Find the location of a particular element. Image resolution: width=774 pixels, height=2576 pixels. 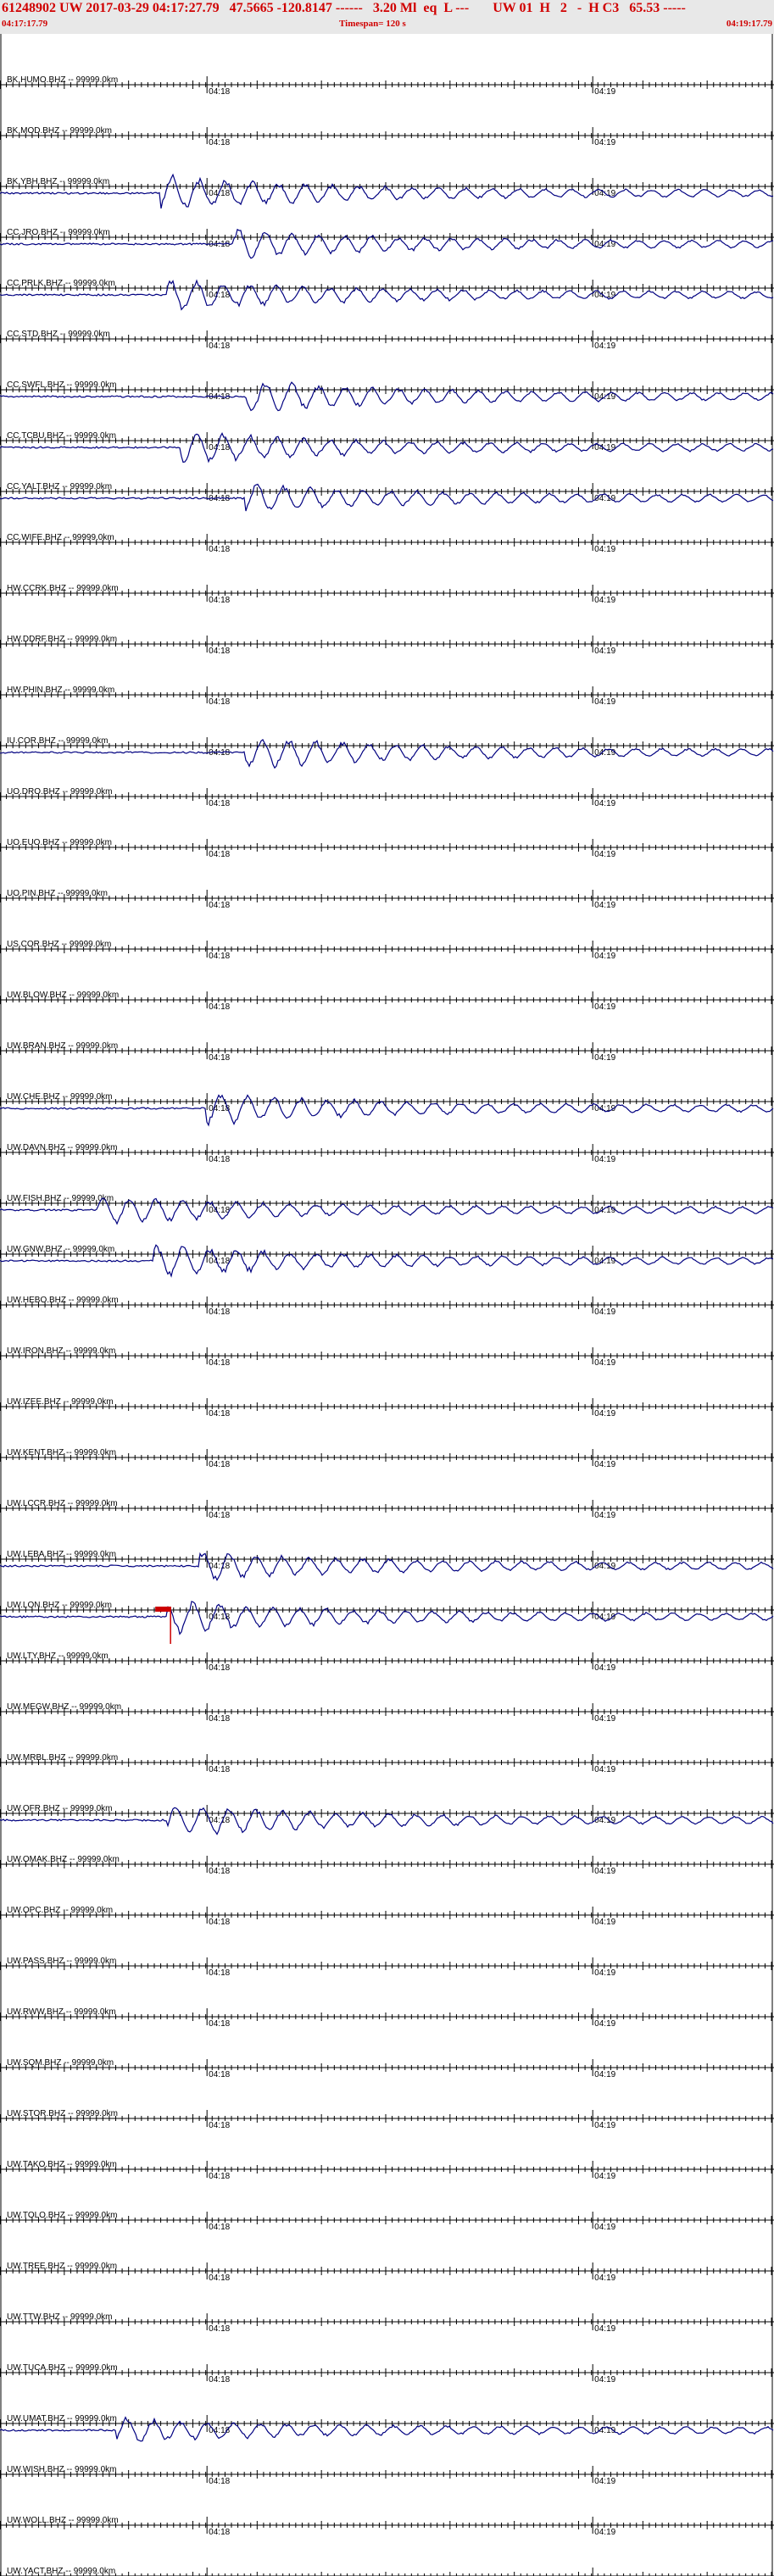

end-time: 04:19:17.79 is located at coordinates (749, 24).